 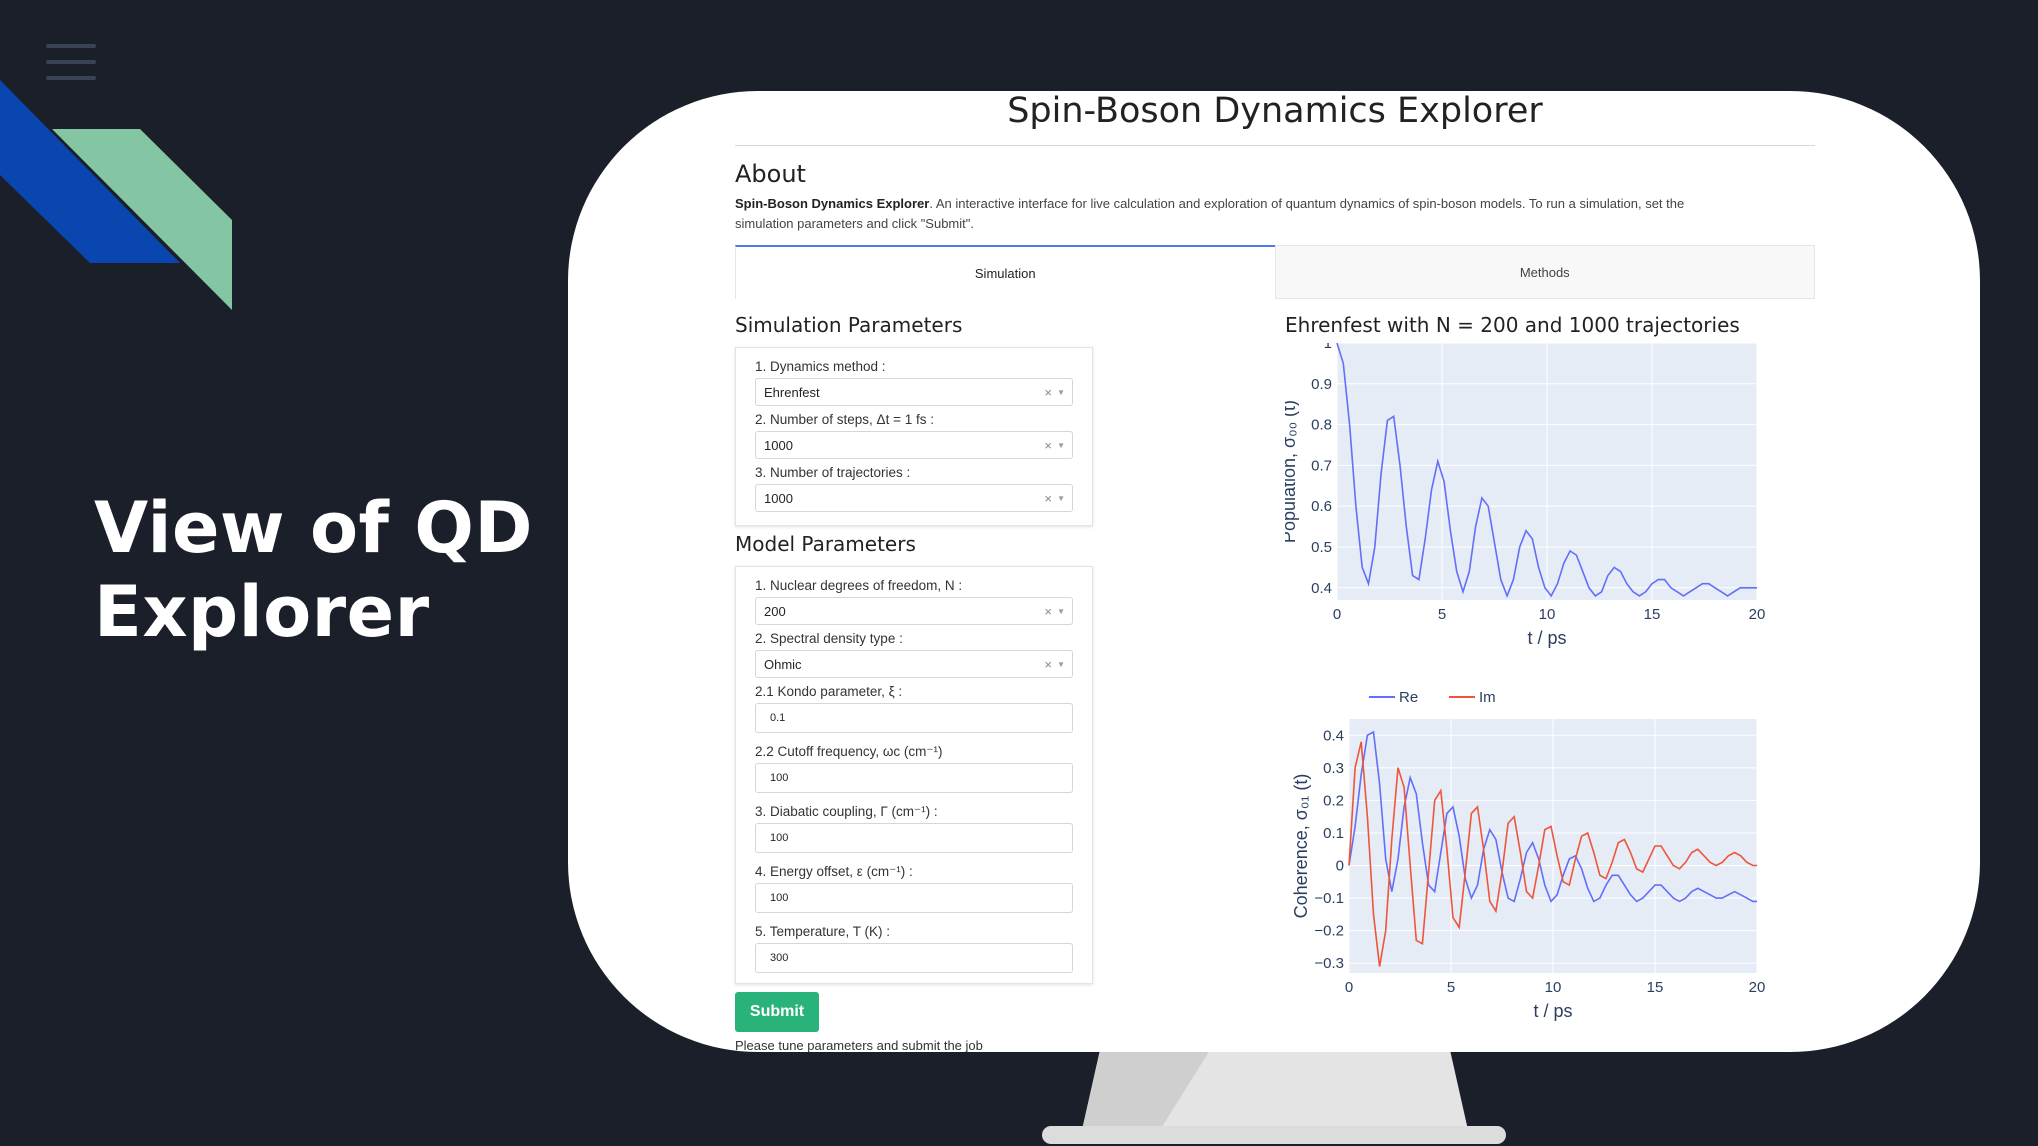 I want to click on y-tick-label: 0.1, so click(x=1333, y=833).